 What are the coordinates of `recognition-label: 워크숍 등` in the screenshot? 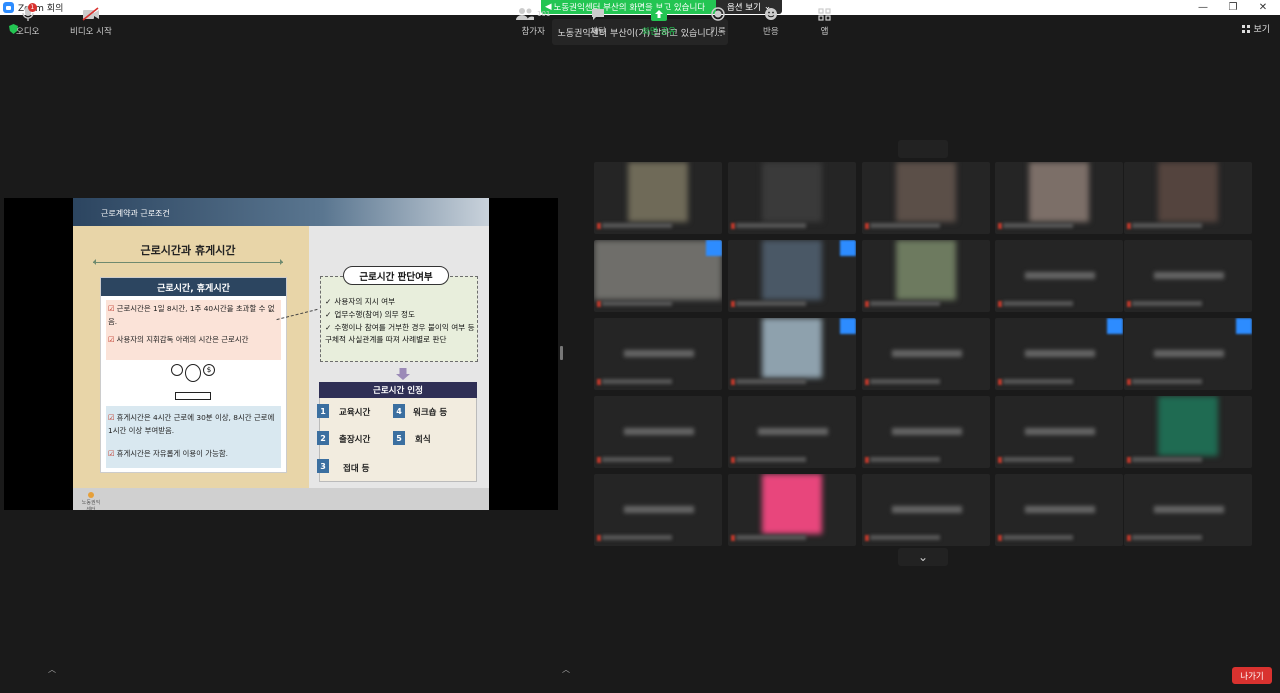 It's located at (430, 413).